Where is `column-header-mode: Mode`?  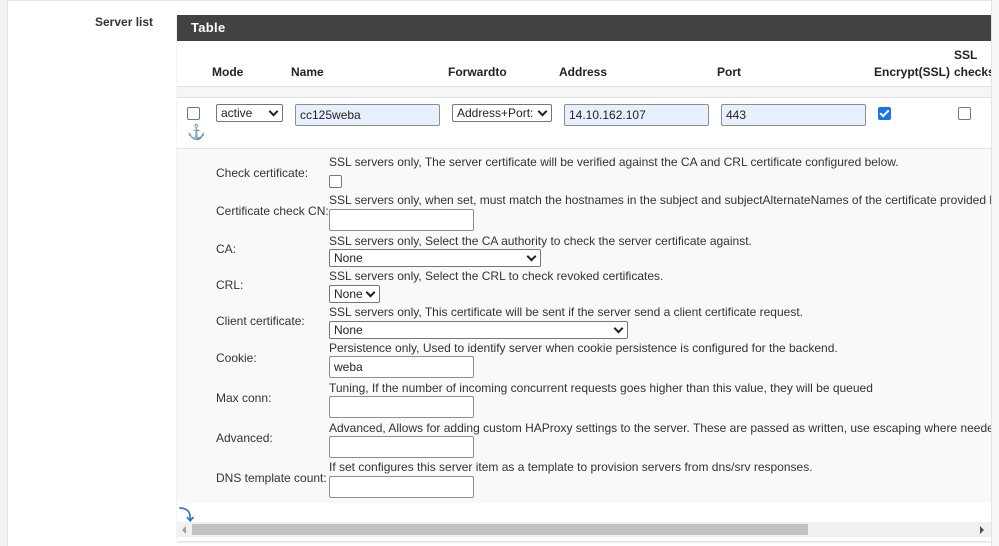 column-header-mode: Mode is located at coordinates (228, 72).